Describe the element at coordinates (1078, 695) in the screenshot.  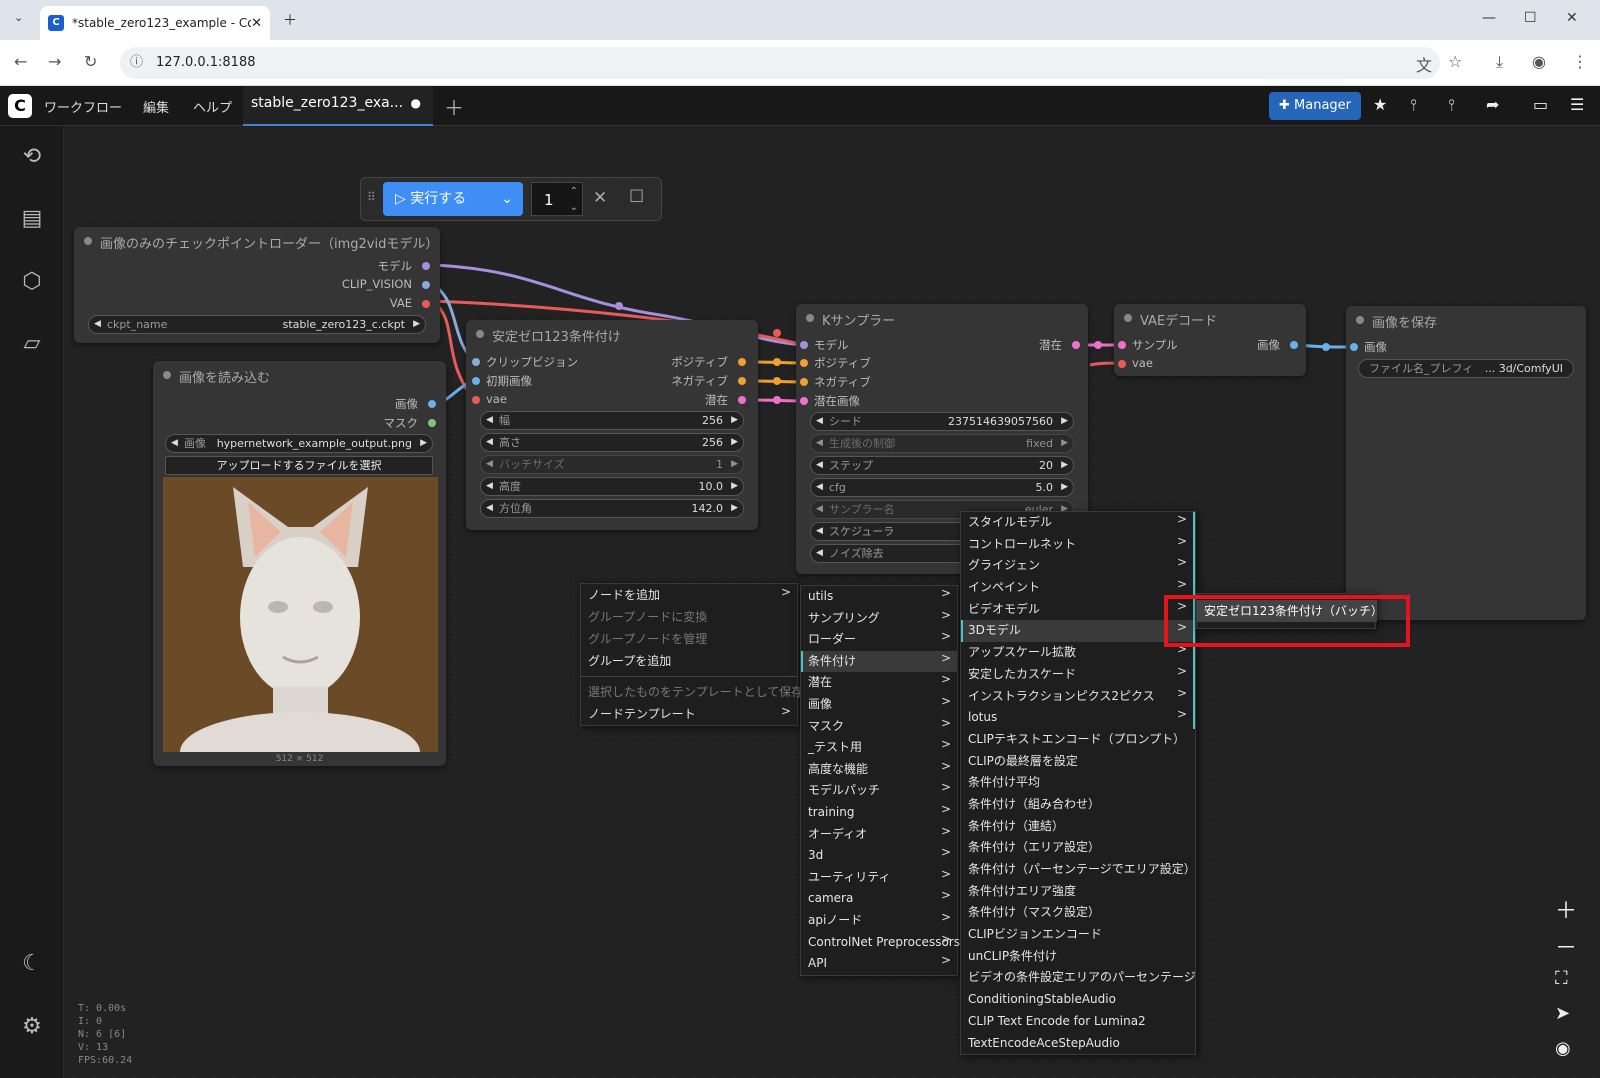
I see `menu-item-conditioning: インストラクションピクス2ピクス` at that location.